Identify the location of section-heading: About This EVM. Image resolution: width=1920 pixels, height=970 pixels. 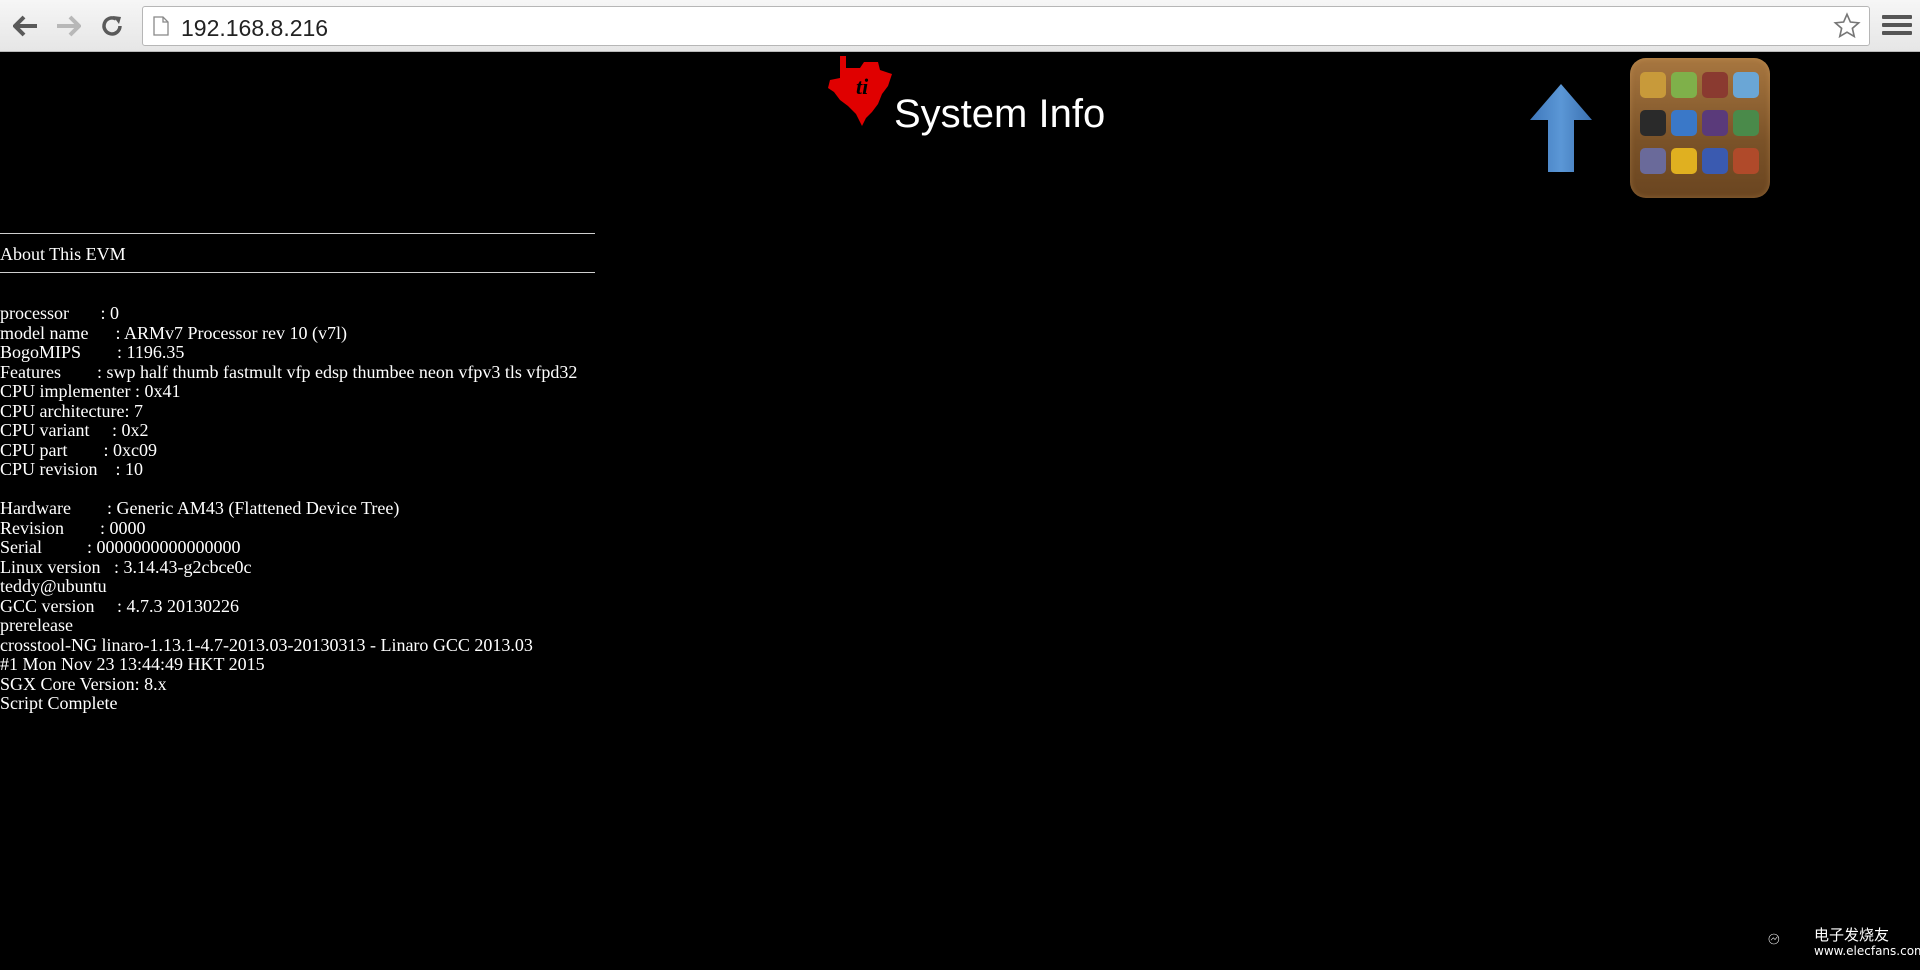
(63, 254).